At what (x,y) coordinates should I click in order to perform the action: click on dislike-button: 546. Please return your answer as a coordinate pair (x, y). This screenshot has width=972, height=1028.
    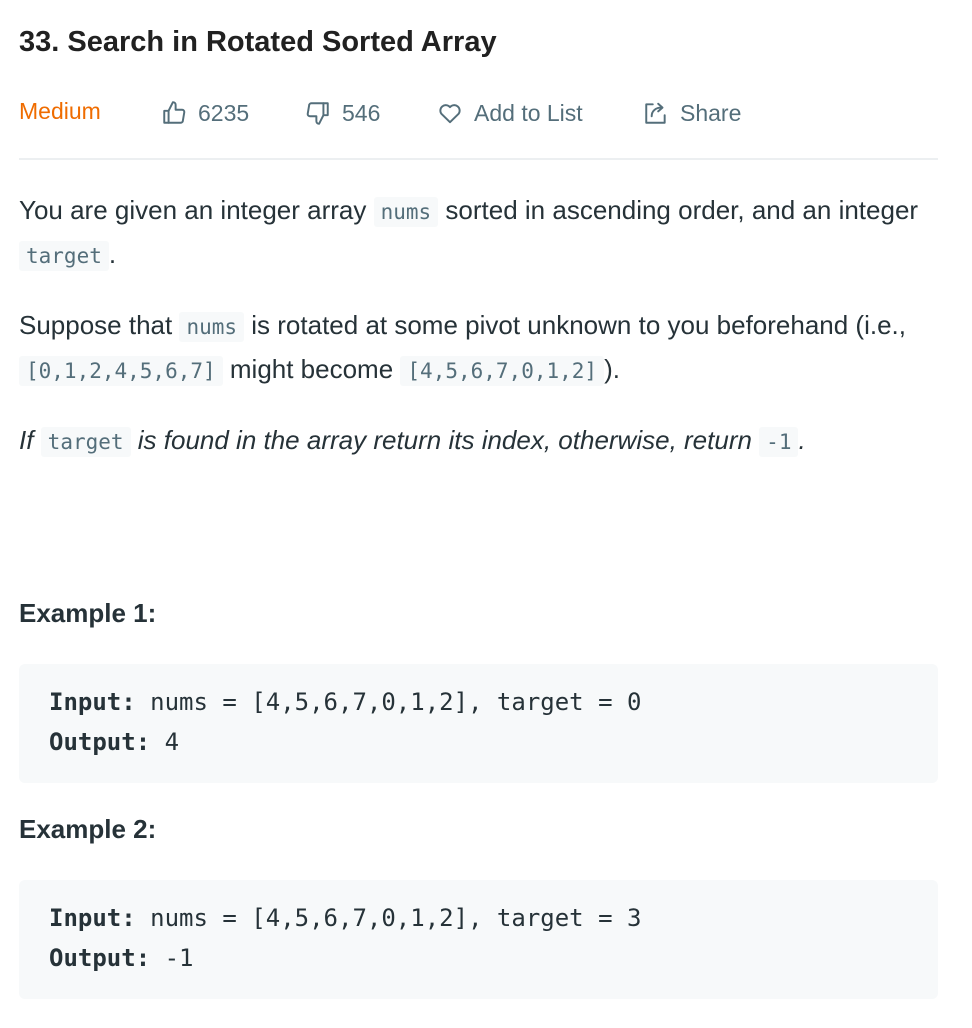
    Looking at the image, I should click on (342, 113).